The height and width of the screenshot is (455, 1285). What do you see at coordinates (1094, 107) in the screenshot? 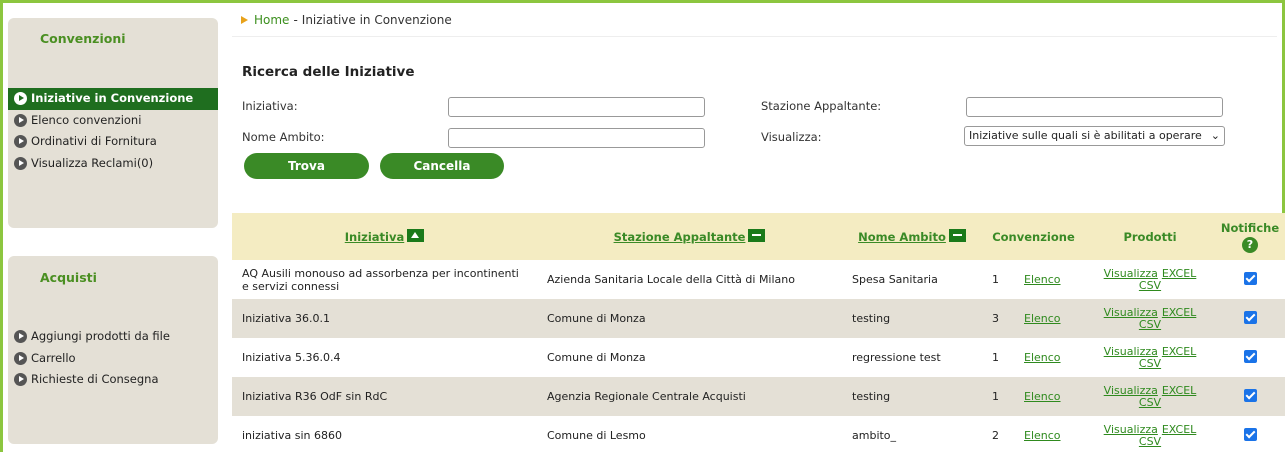
I see `stazione-appaltante-input` at bounding box center [1094, 107].